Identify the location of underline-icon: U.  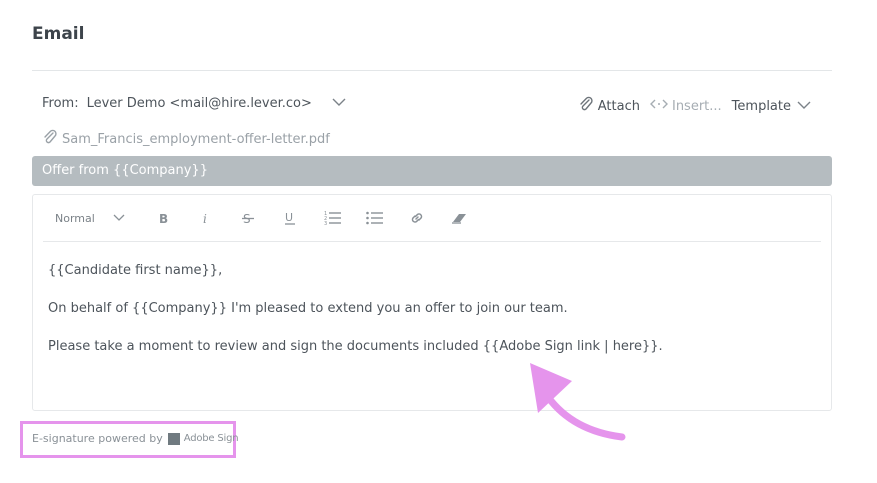
(290, 218).